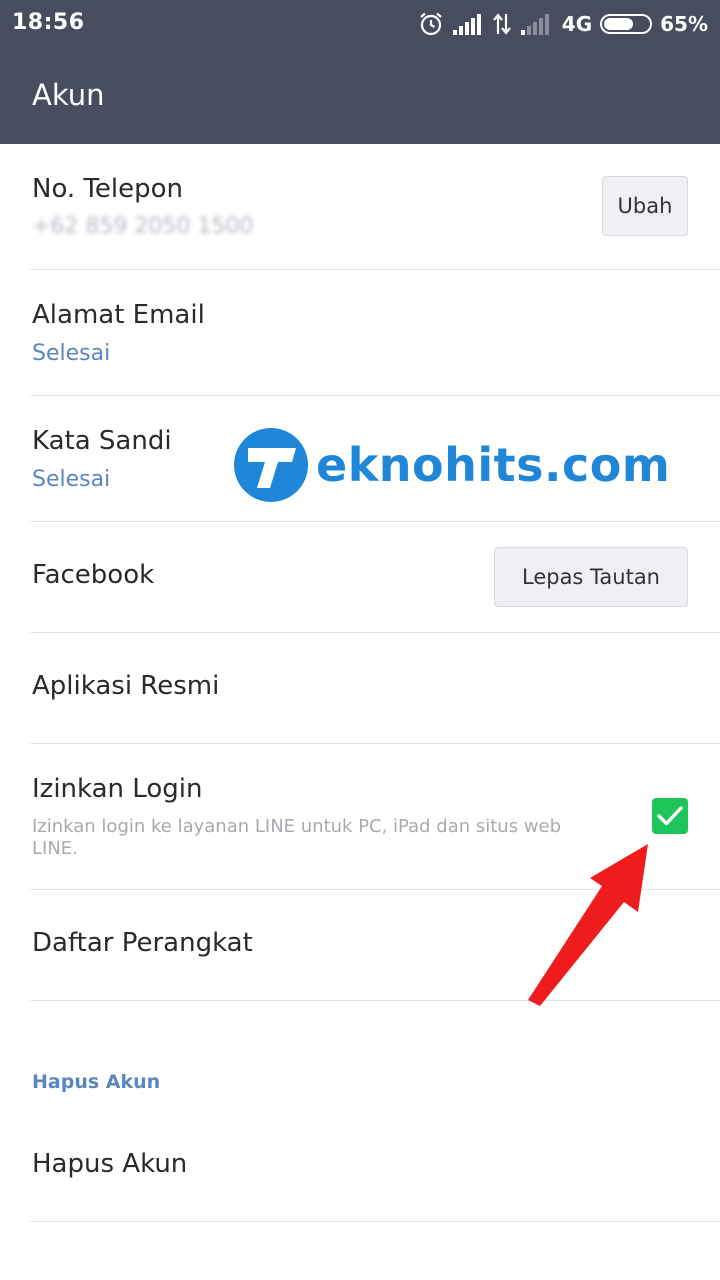 This screenshot has width=720, height=1280. Describe the element at coordinates (493, 465) in the screenshot. I see `watermark-text: eknohits.com` at that location.